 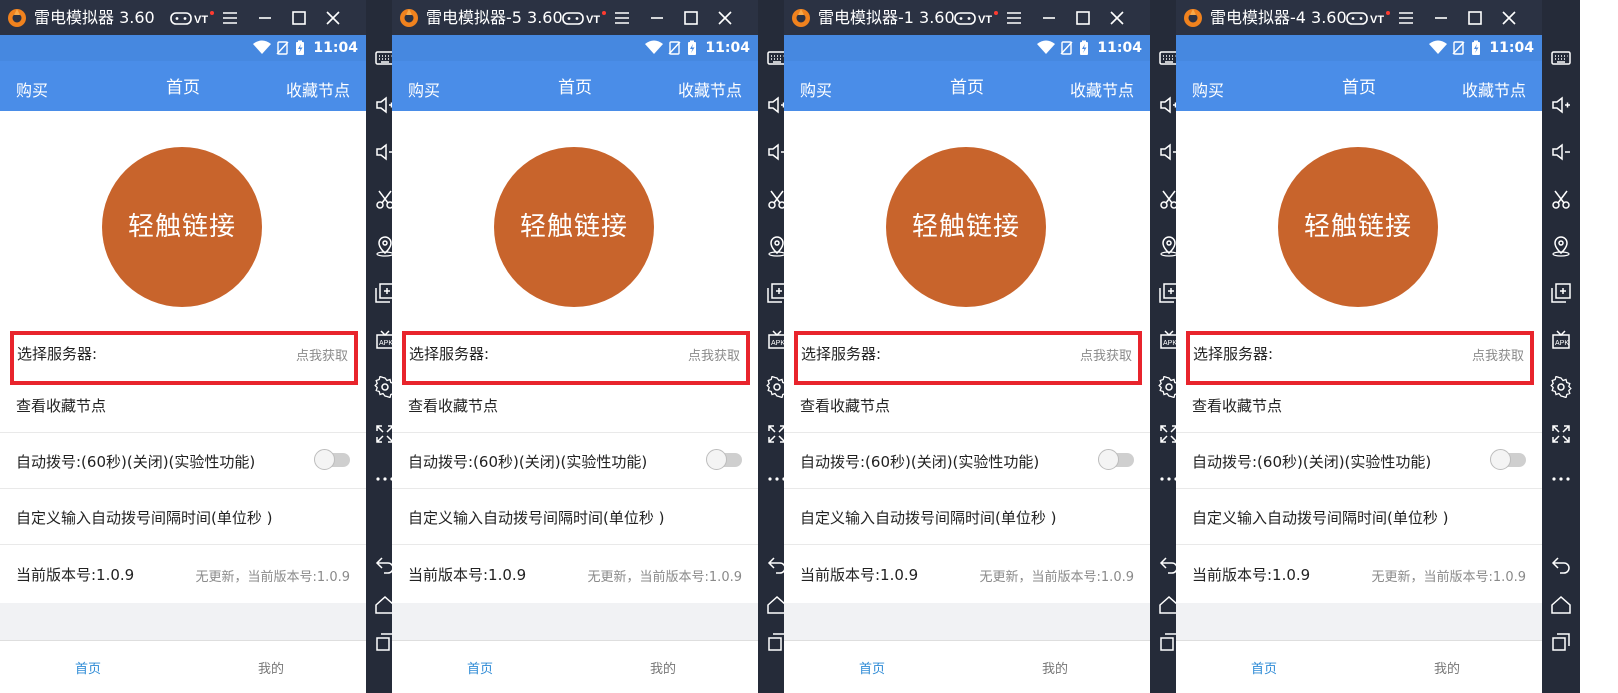 I want to click on title-bar: 雷电模拟器-5 3.60 VT, so click(x=594, y=17).